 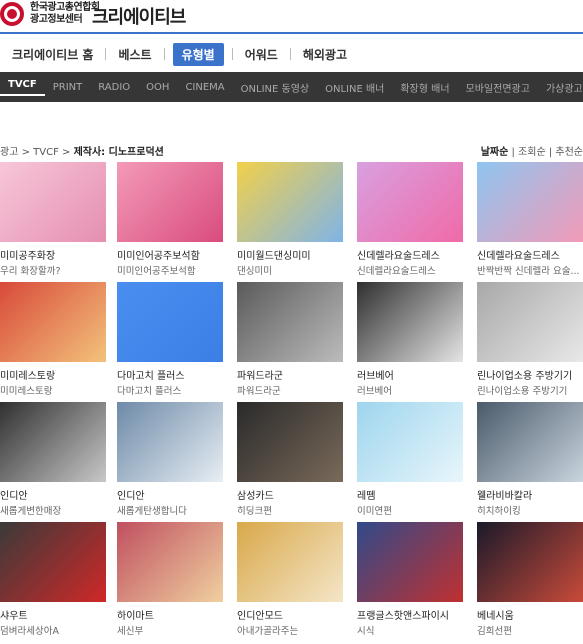 I want to click on ad-card: 미미인어공주보석함 미미인어공주보석함, so click(x=170, y=218).